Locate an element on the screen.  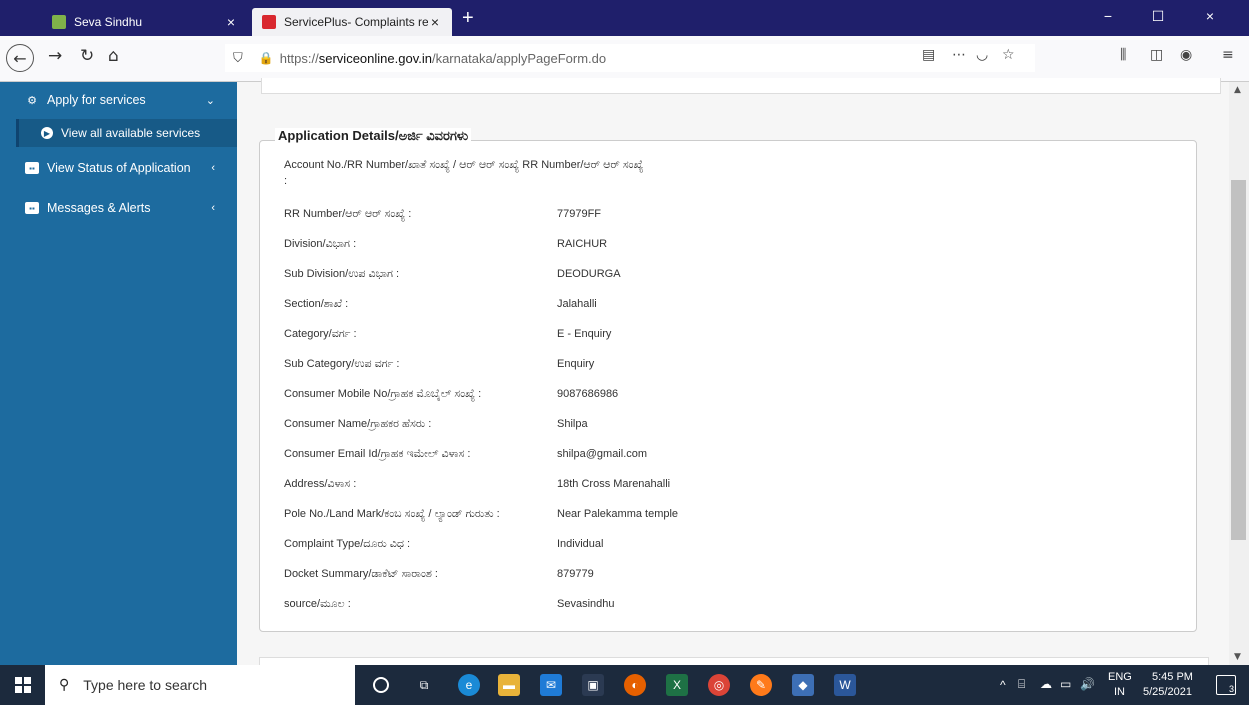
tab-title: Seva Sindhu is located at coordinates (108, 22).